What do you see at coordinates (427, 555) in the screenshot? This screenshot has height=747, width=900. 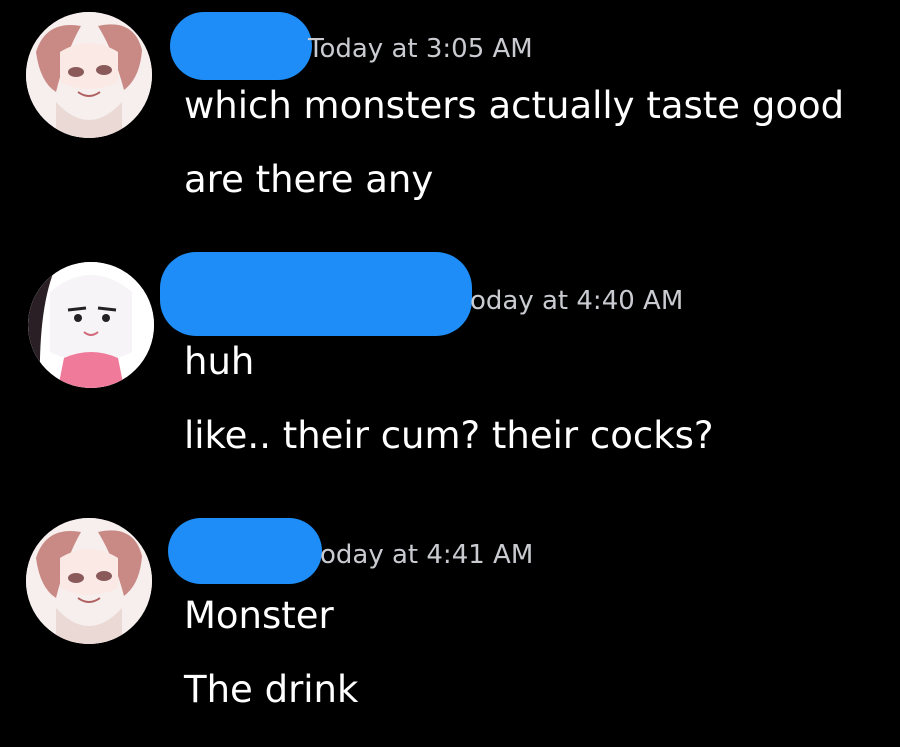 I see `timestamp: oday at 4:41 AM` at bounding box center [427, 555].